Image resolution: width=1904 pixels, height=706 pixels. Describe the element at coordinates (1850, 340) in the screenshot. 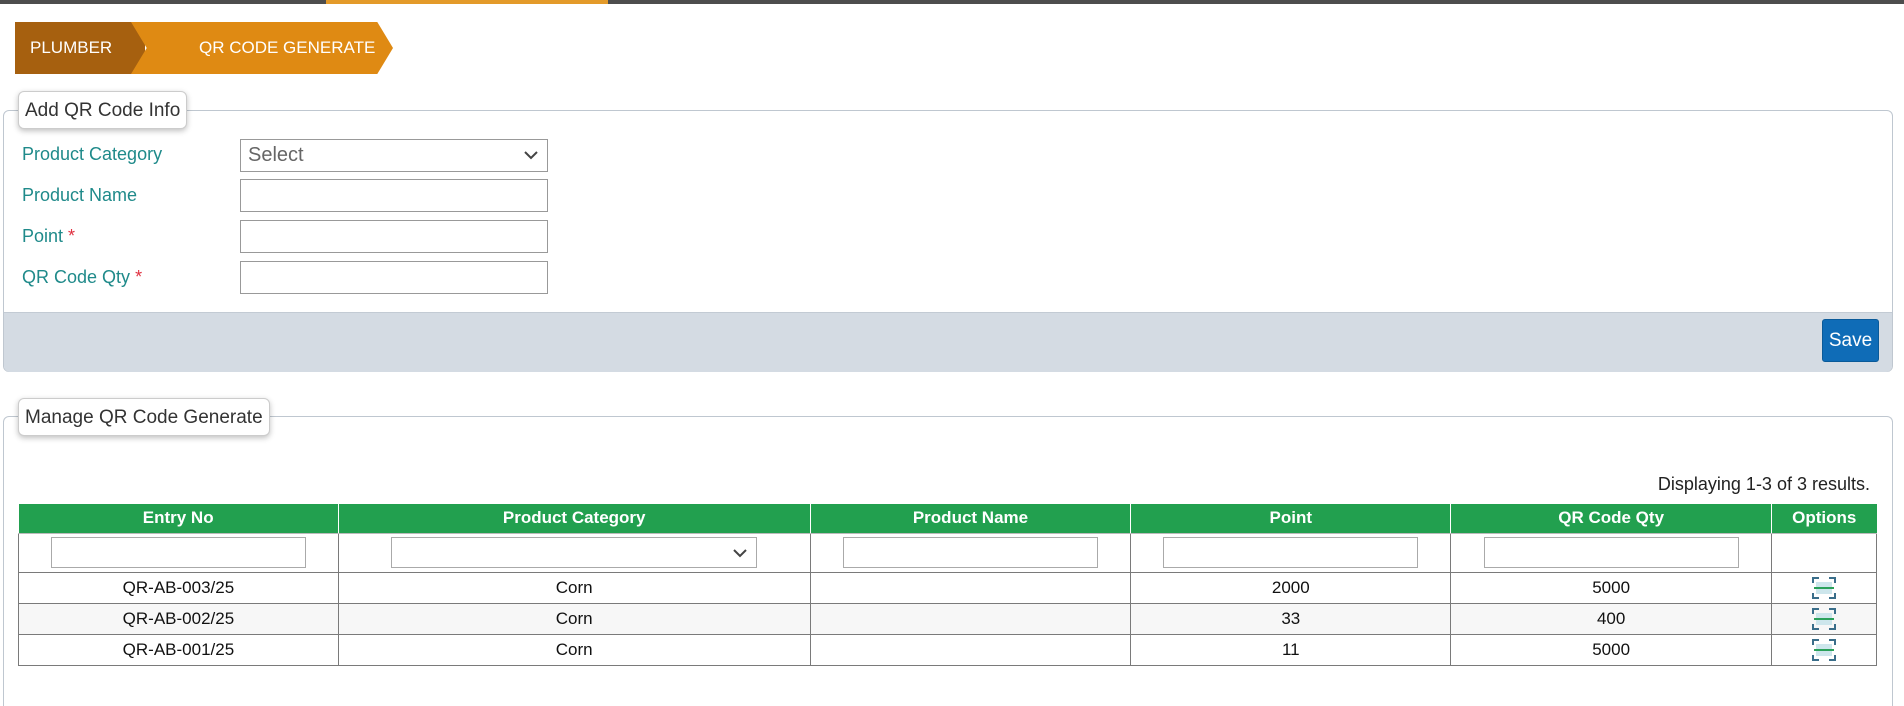

I see `save-button: Save` at that location.